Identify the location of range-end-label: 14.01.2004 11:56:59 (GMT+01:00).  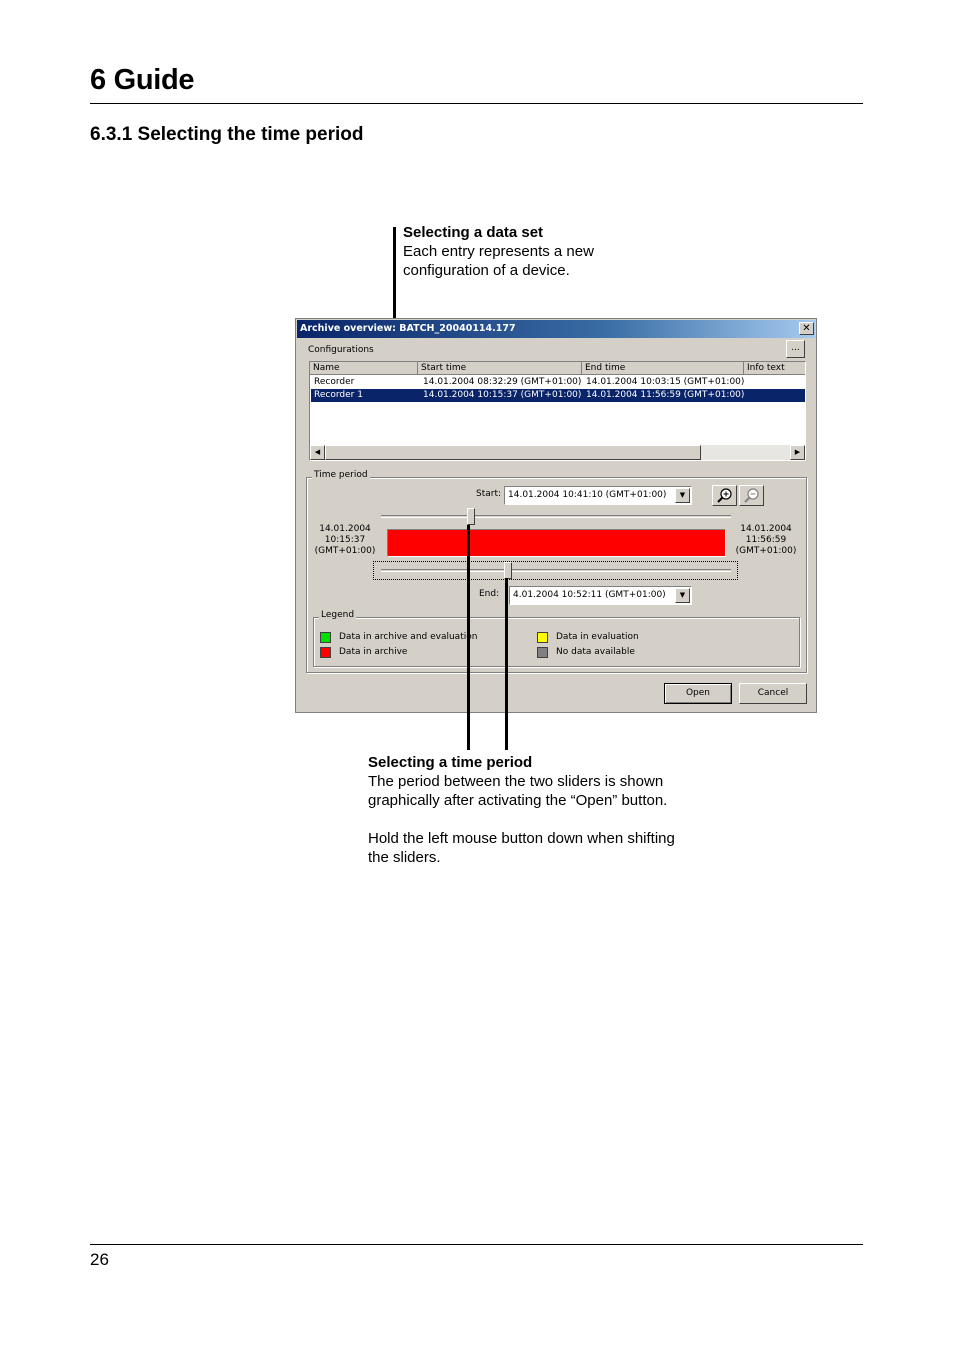
(766, 540).